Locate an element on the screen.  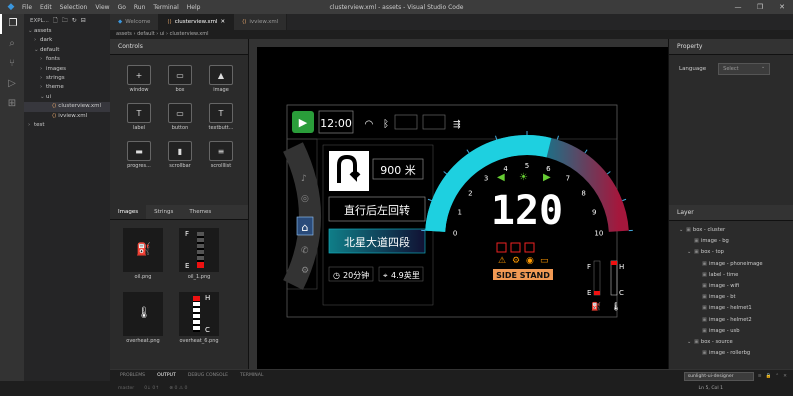
menu-run: Run is located at coordinates (140, 7).